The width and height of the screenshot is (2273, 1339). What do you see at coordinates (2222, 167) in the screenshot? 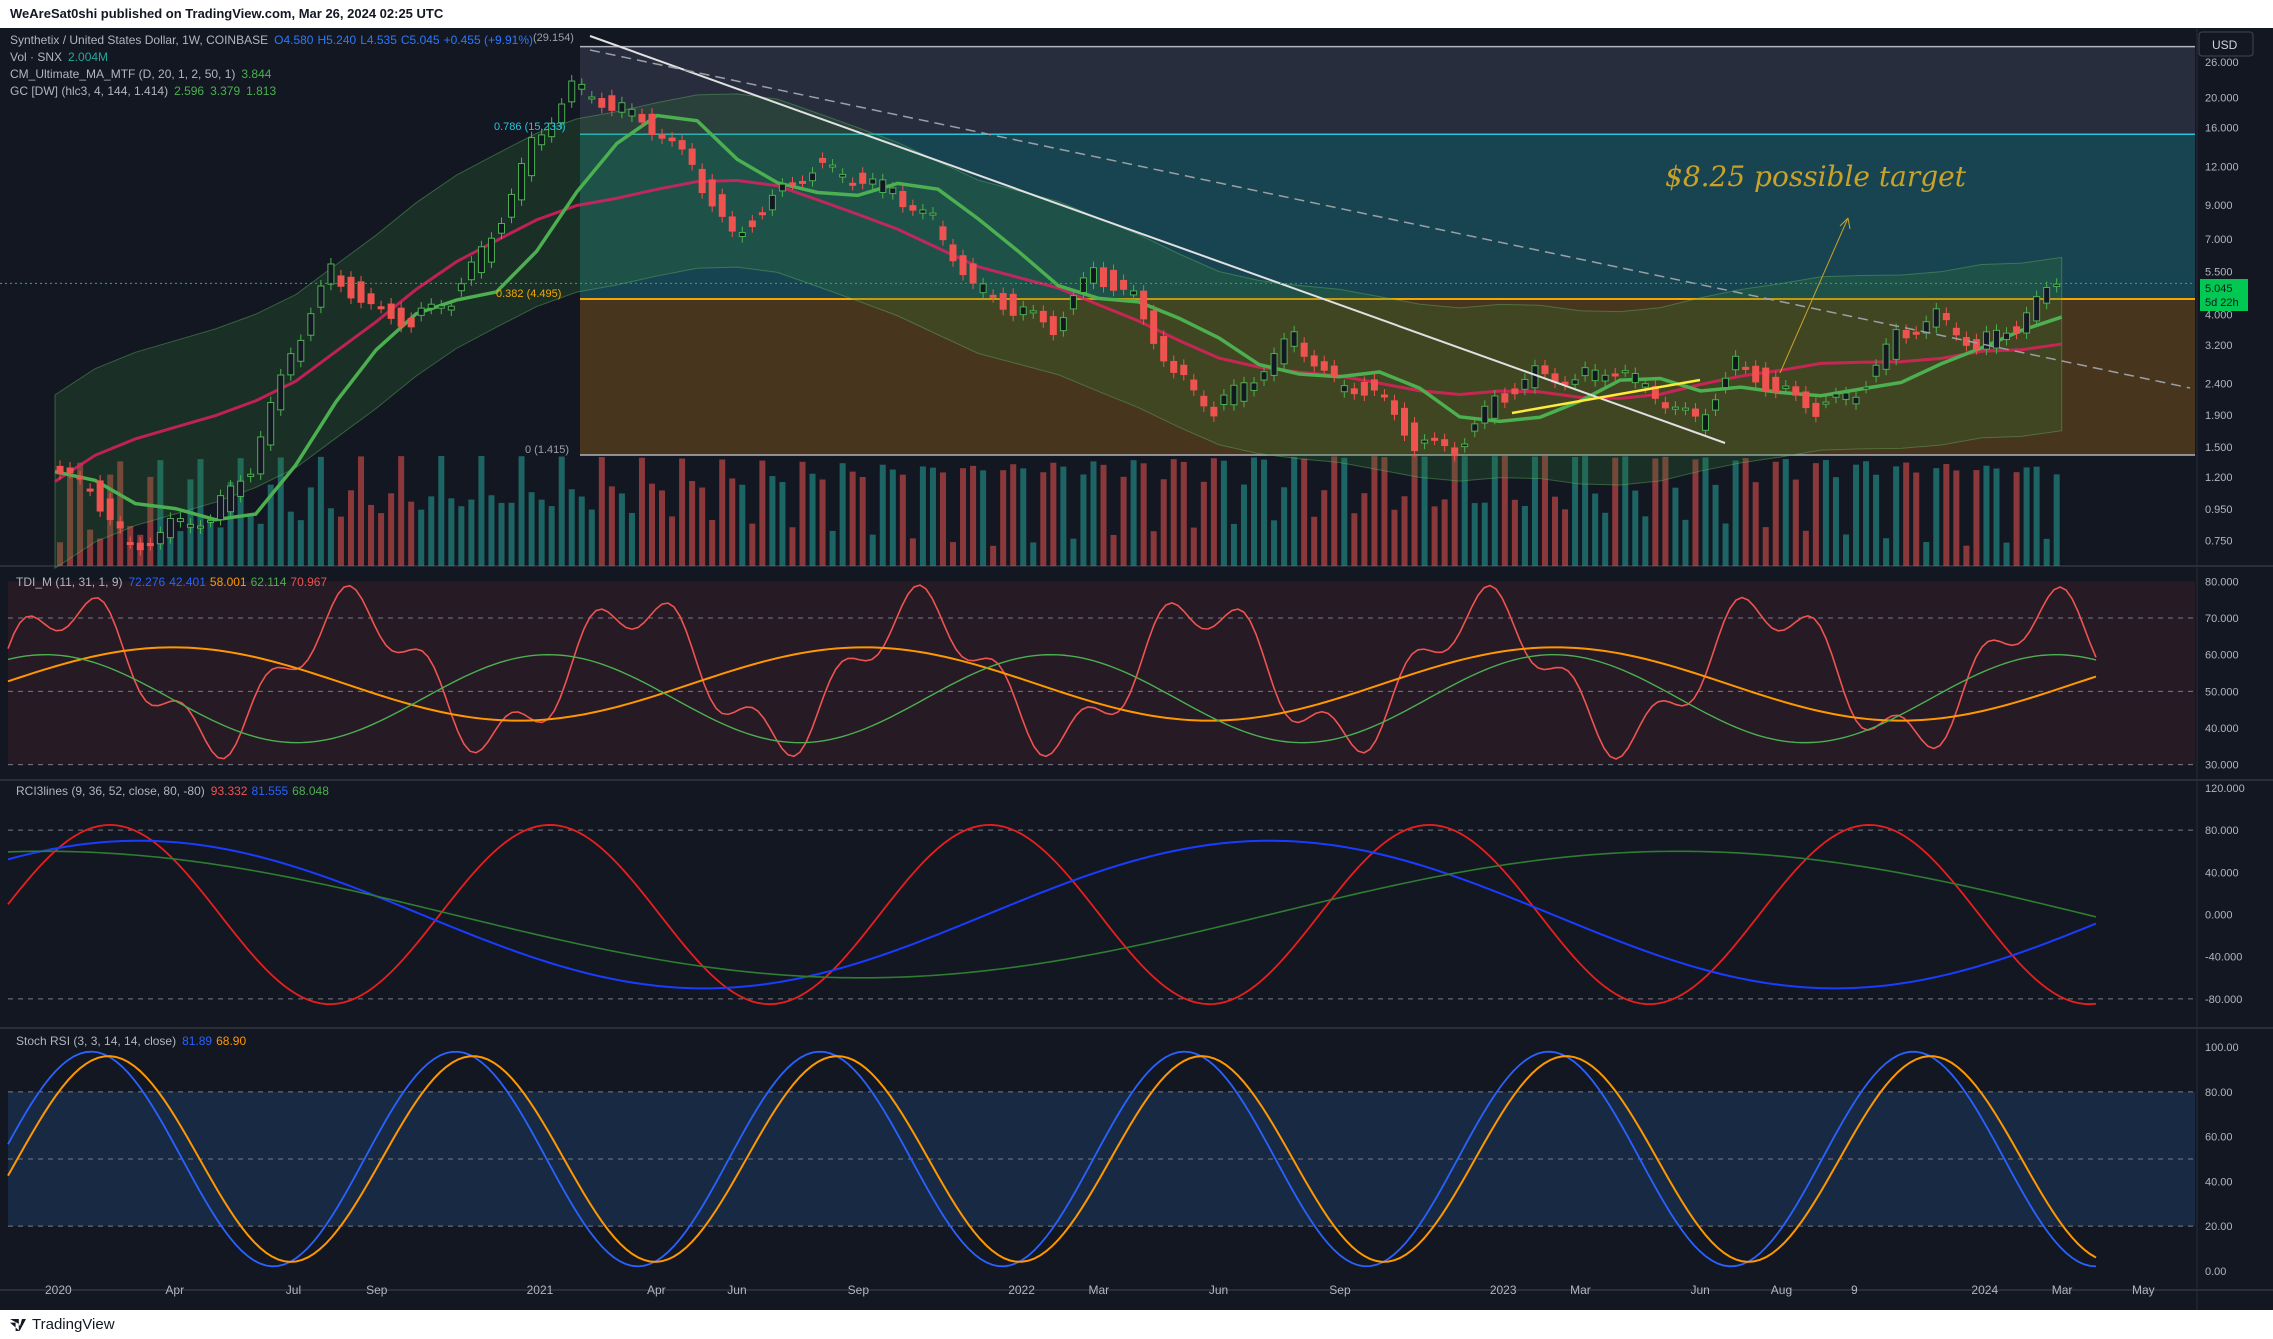
I see `price-tick-label: 12.000` at bounding box center [2222, 167].